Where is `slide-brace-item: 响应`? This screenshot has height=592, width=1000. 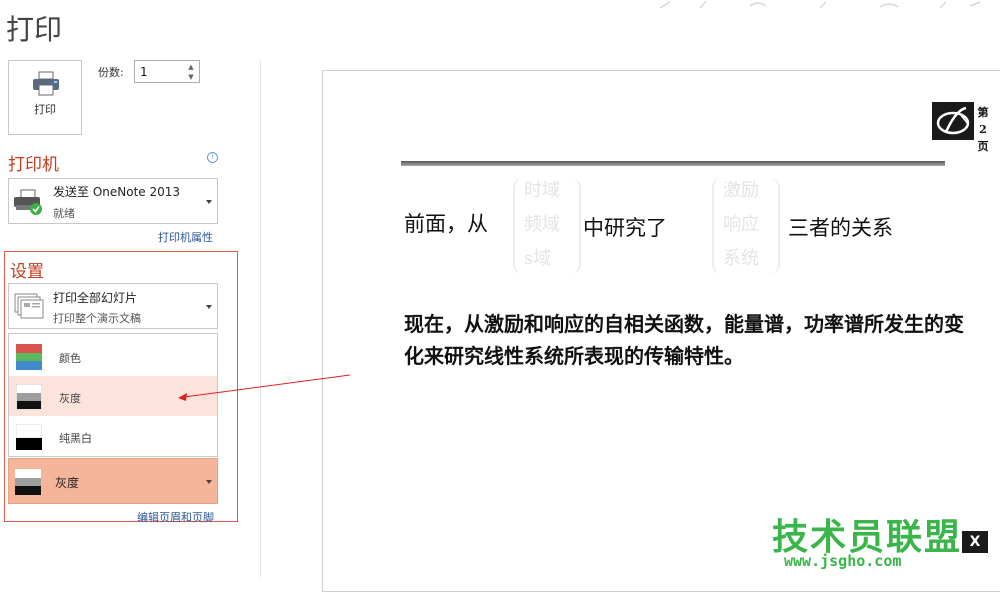
slide-brace-item: 响应 is located at coordinates (741, 224).